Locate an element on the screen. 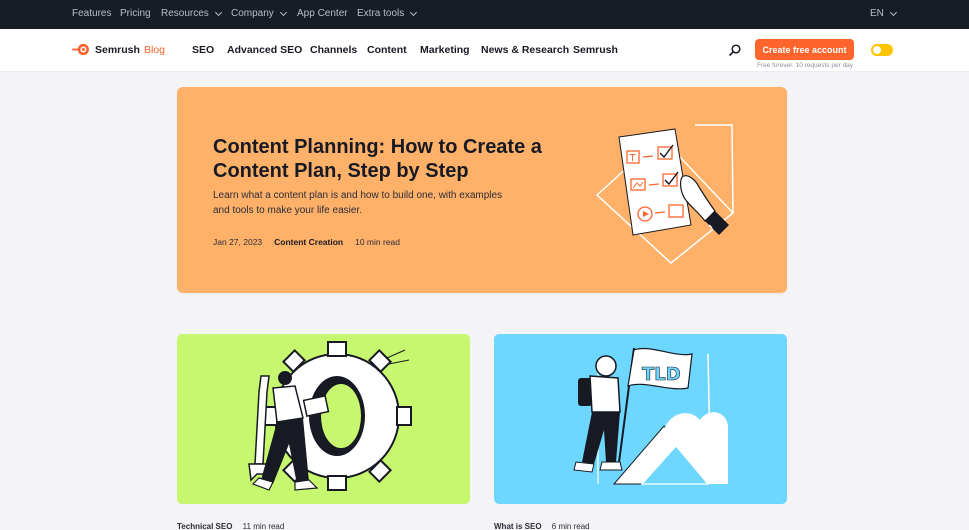  topbar-link-app-center: App Center is located at coordinates (322, 13).